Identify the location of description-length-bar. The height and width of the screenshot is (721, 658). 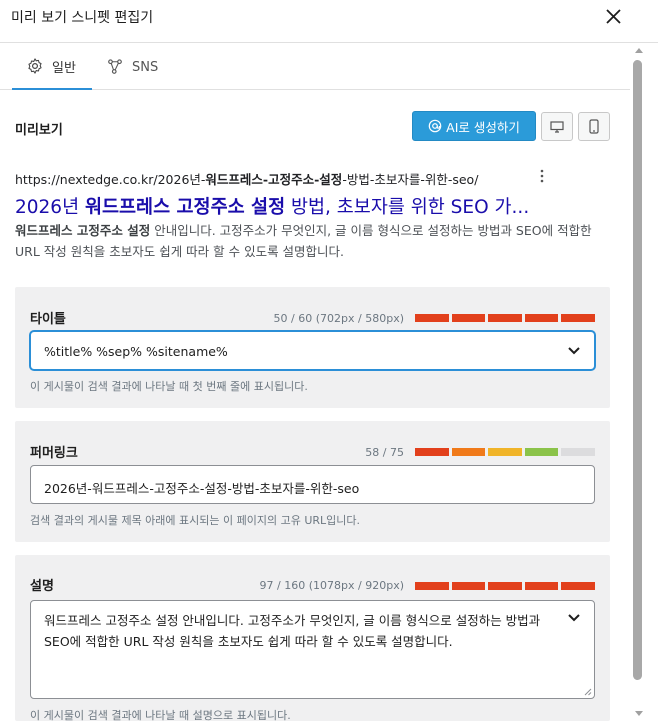
(505, 586).